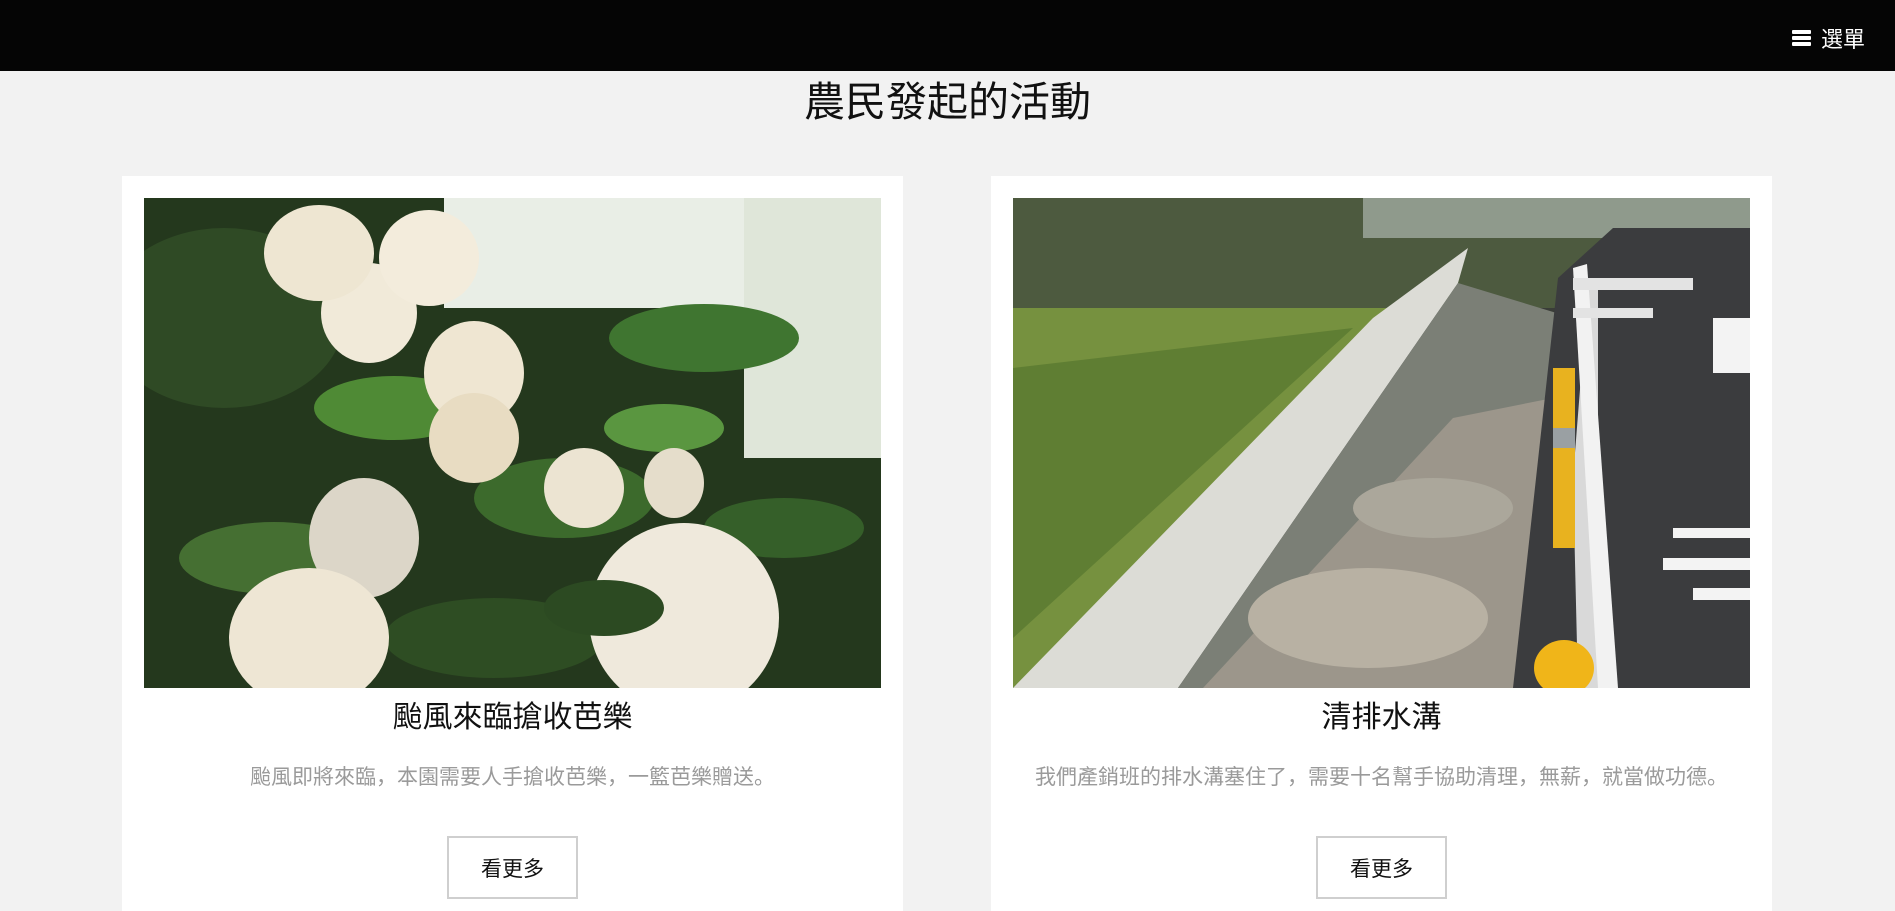 This screenshot has height=911, width=1895. Describe the element at coordinates (947, 35) in the screenshot. I see `top-navbar: 選單` at that location.